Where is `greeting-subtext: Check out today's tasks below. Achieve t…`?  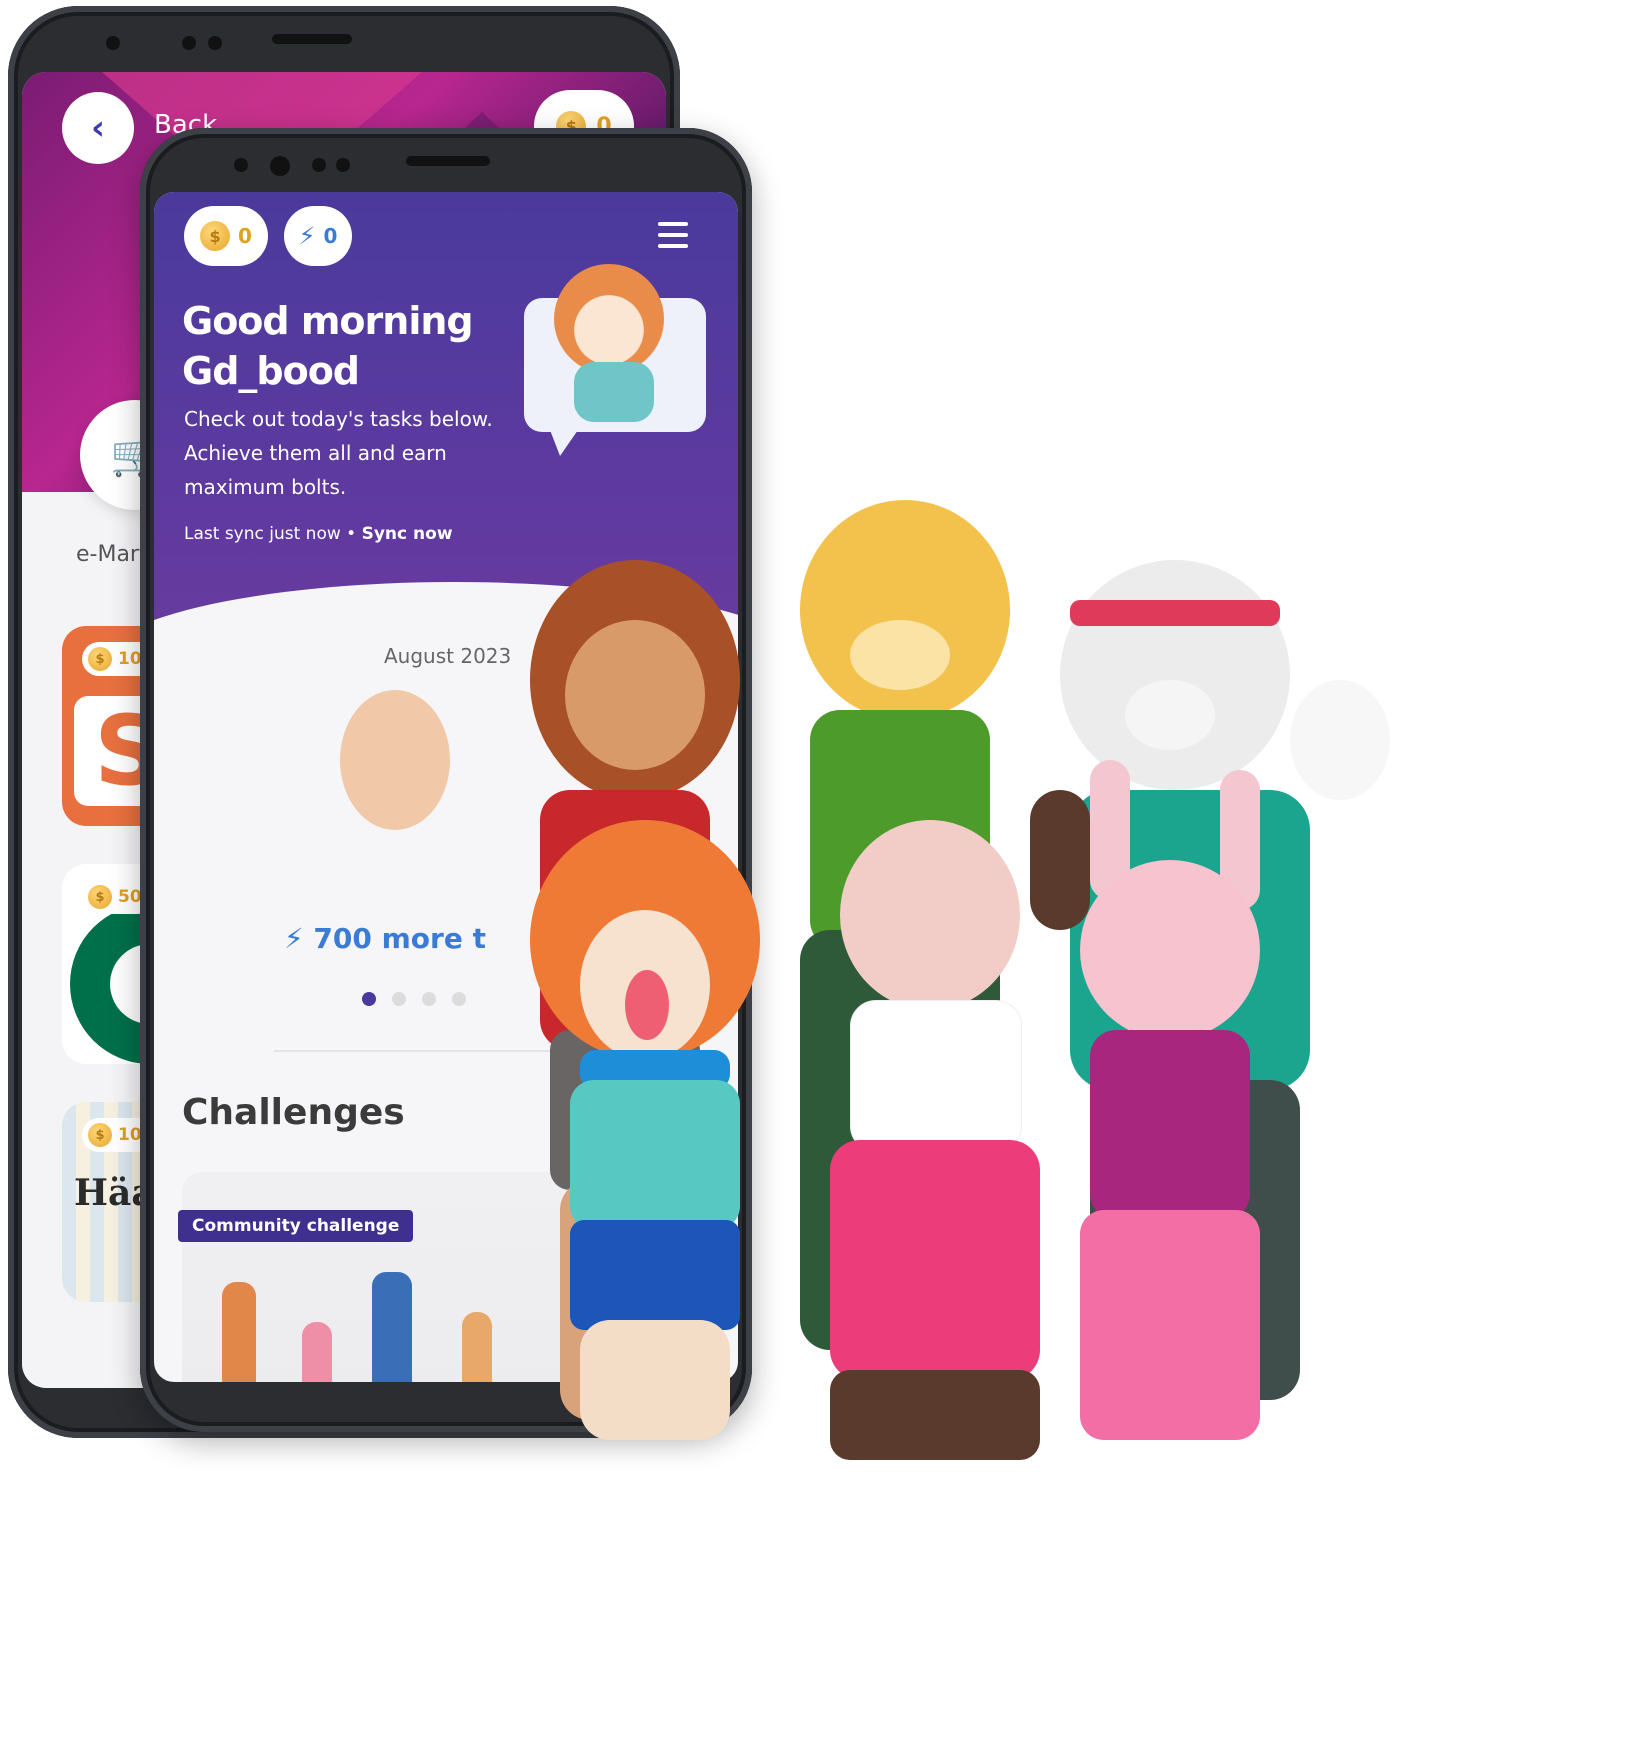
greeting-subtext: Check out today's tasks below. Achieve t… is located at coordinates (338, 453).